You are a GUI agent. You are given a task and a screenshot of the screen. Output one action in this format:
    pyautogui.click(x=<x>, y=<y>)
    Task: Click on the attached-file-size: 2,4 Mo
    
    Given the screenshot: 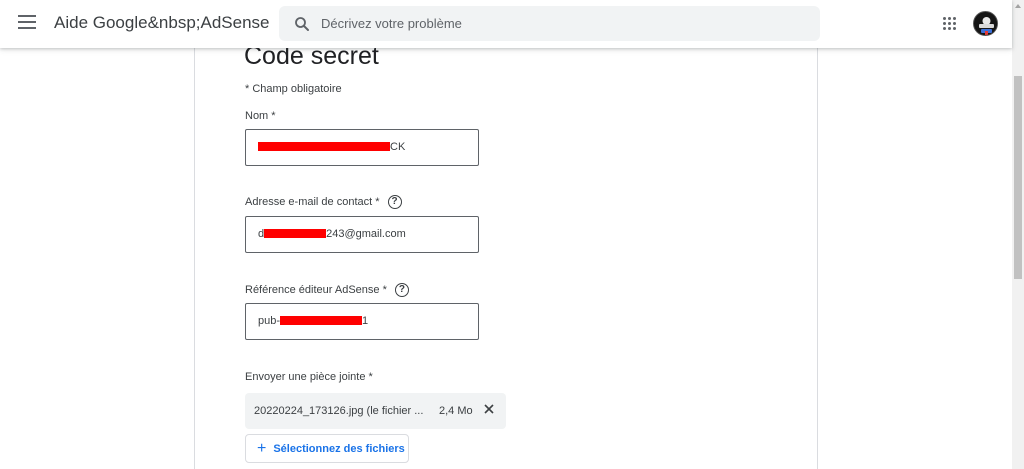 What is the action you would take?
    pyautogui.click(x=456, y=411)
    